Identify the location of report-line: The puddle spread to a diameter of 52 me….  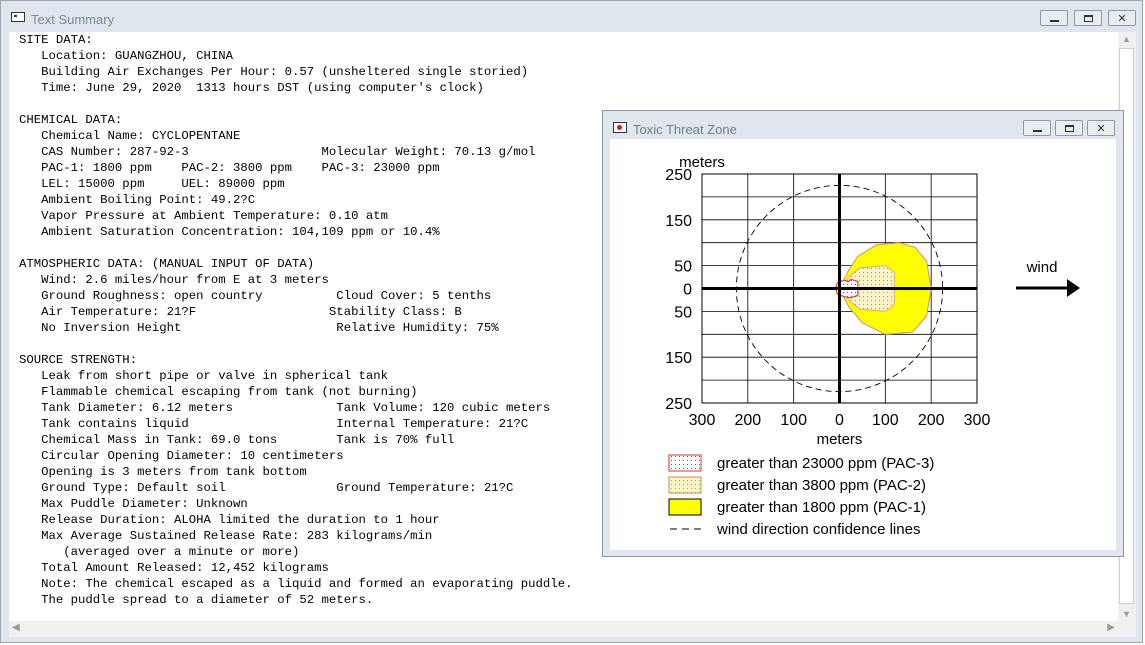
(196, 600).